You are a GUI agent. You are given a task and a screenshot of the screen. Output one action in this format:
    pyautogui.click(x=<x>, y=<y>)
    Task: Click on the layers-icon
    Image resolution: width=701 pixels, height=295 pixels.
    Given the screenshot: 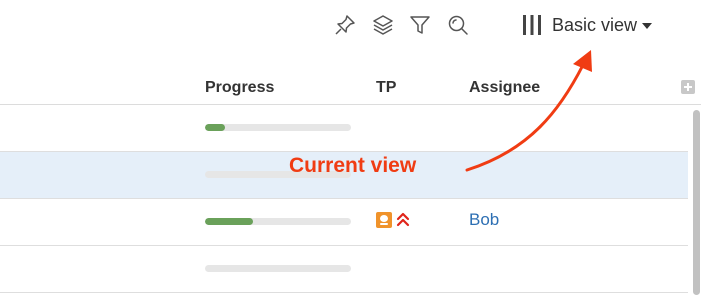 What is the action you would take?
    pyautogui.click(x=383, y=25)
    